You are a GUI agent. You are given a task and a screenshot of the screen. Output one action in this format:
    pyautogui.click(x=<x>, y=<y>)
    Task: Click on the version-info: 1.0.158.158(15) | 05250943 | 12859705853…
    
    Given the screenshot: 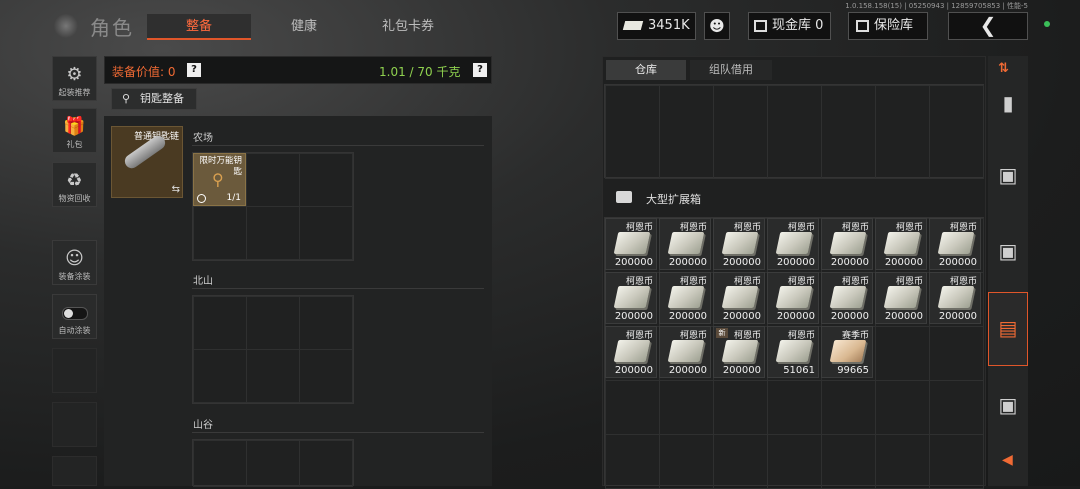 What is the action you would take?
    pyautogui.click(x=936, y=6)
    